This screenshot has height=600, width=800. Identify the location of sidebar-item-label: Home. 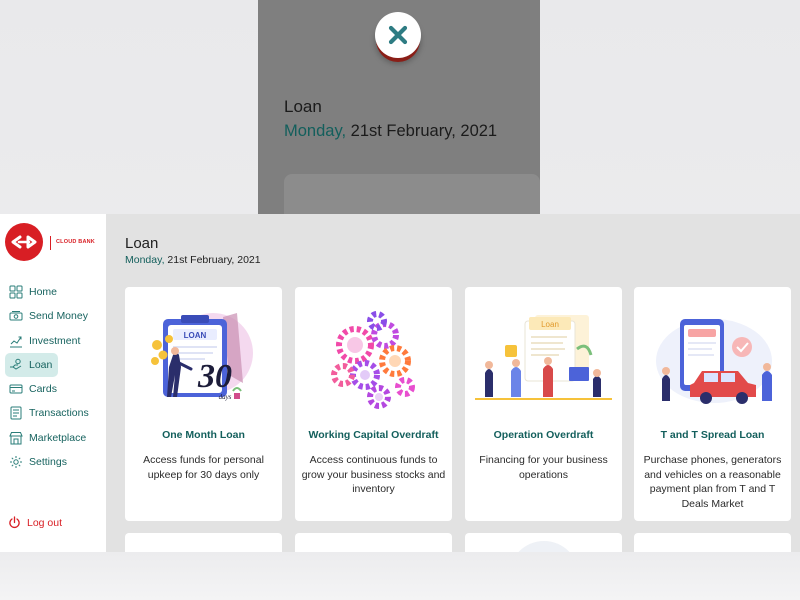
(43, 292).